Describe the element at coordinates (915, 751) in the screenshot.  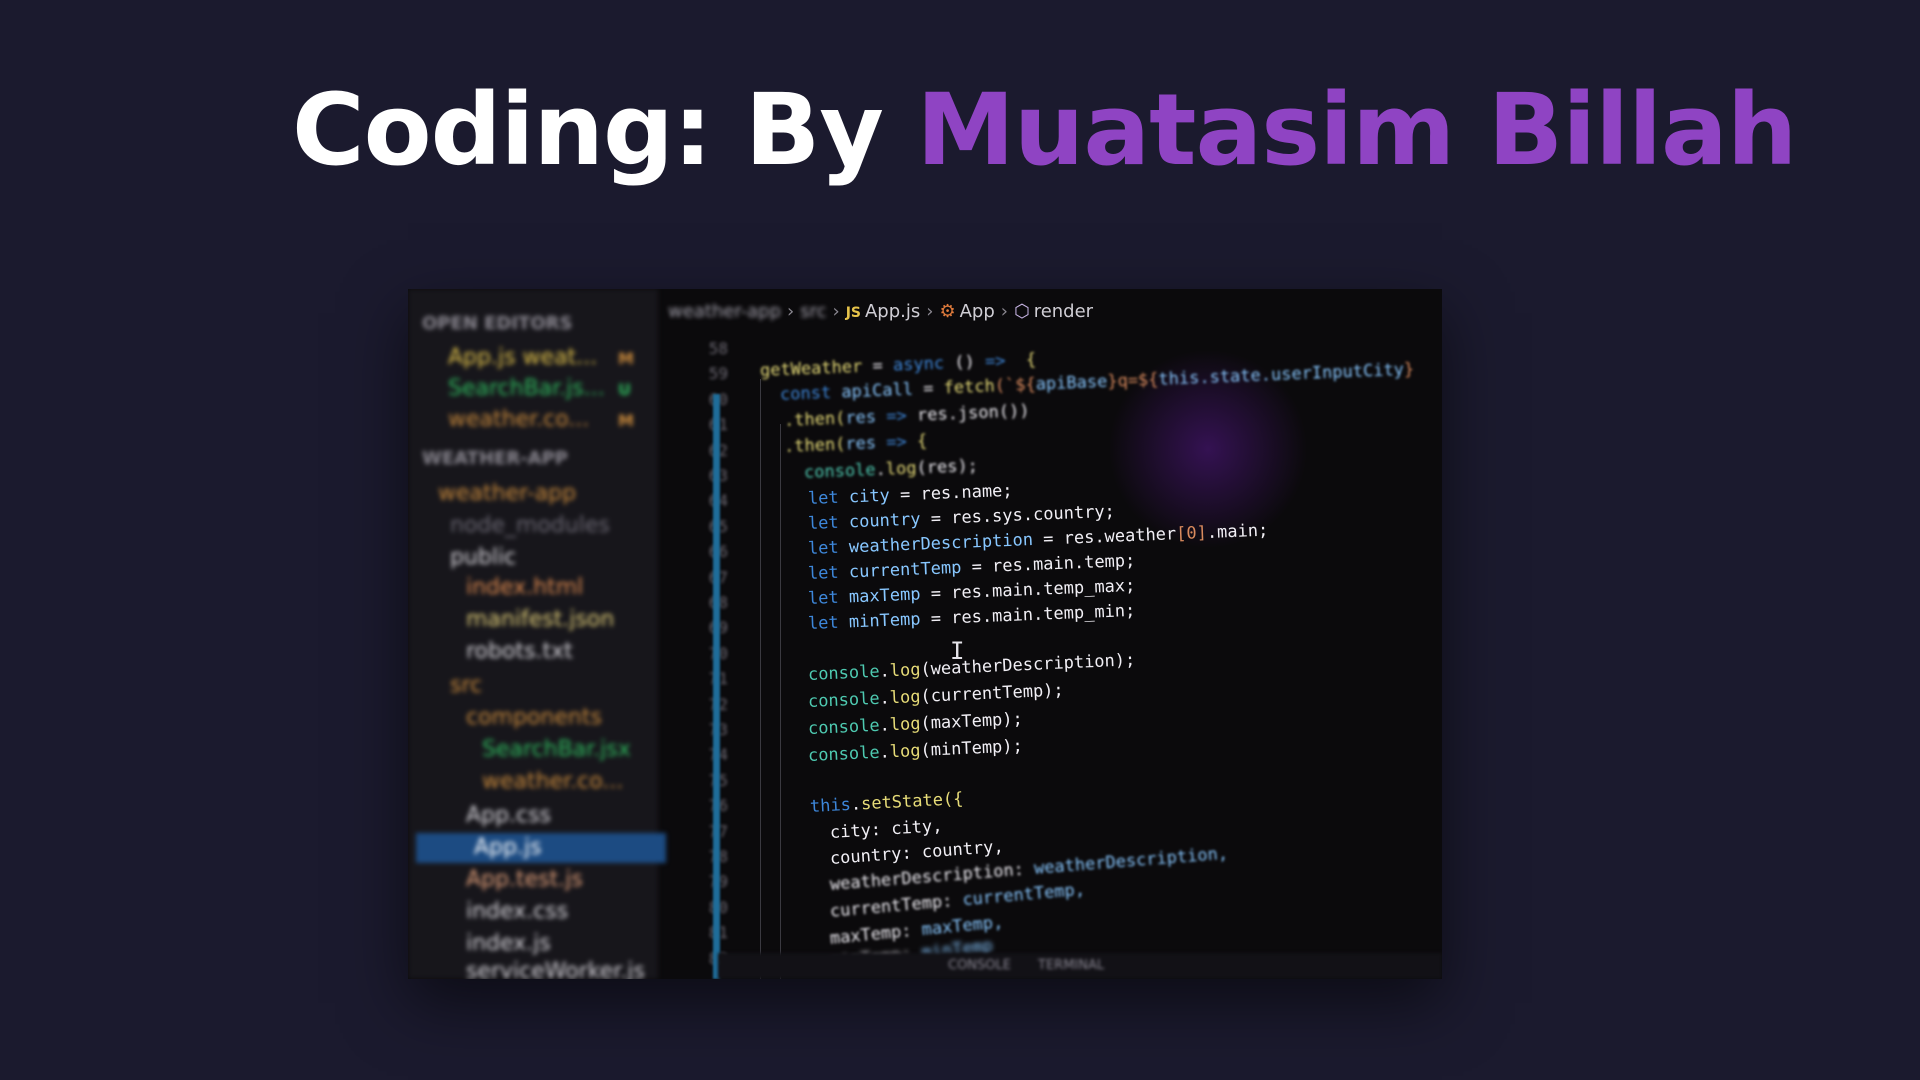
I see `code-line: console.log(minTemp);` at that location.